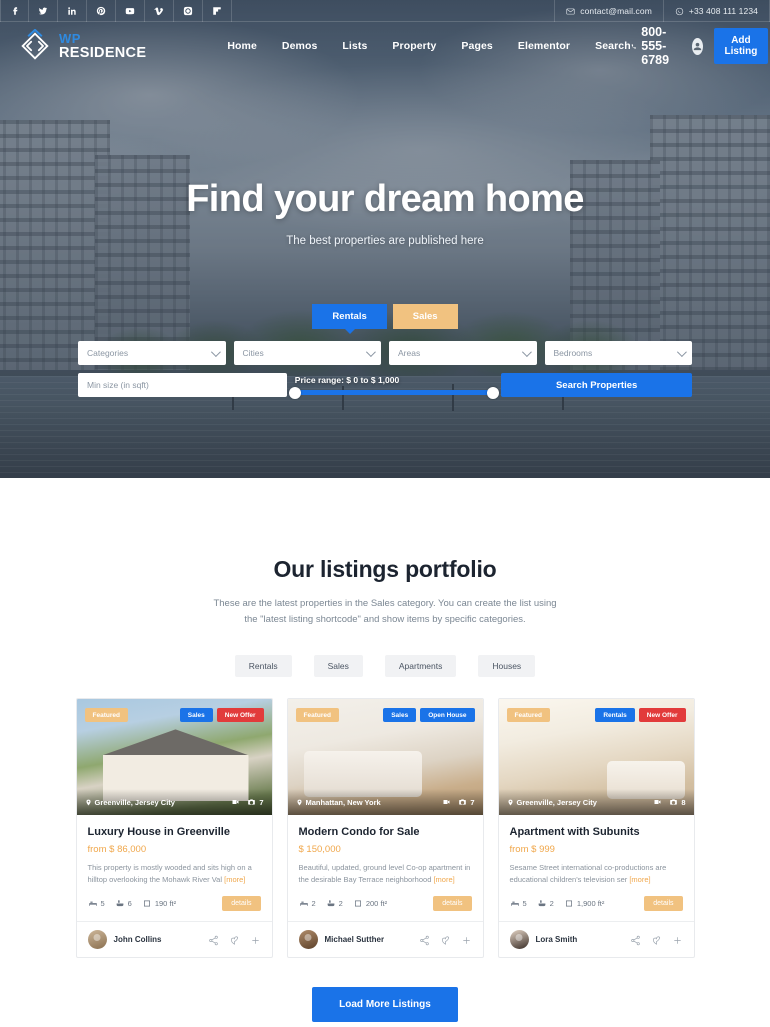 The height and width of the screenshot is (1027, 770). What do you see at coordinates (420, 666) in the screenshot?
I see `filter-apartments: Apartments` at bounding box center [420, 666].